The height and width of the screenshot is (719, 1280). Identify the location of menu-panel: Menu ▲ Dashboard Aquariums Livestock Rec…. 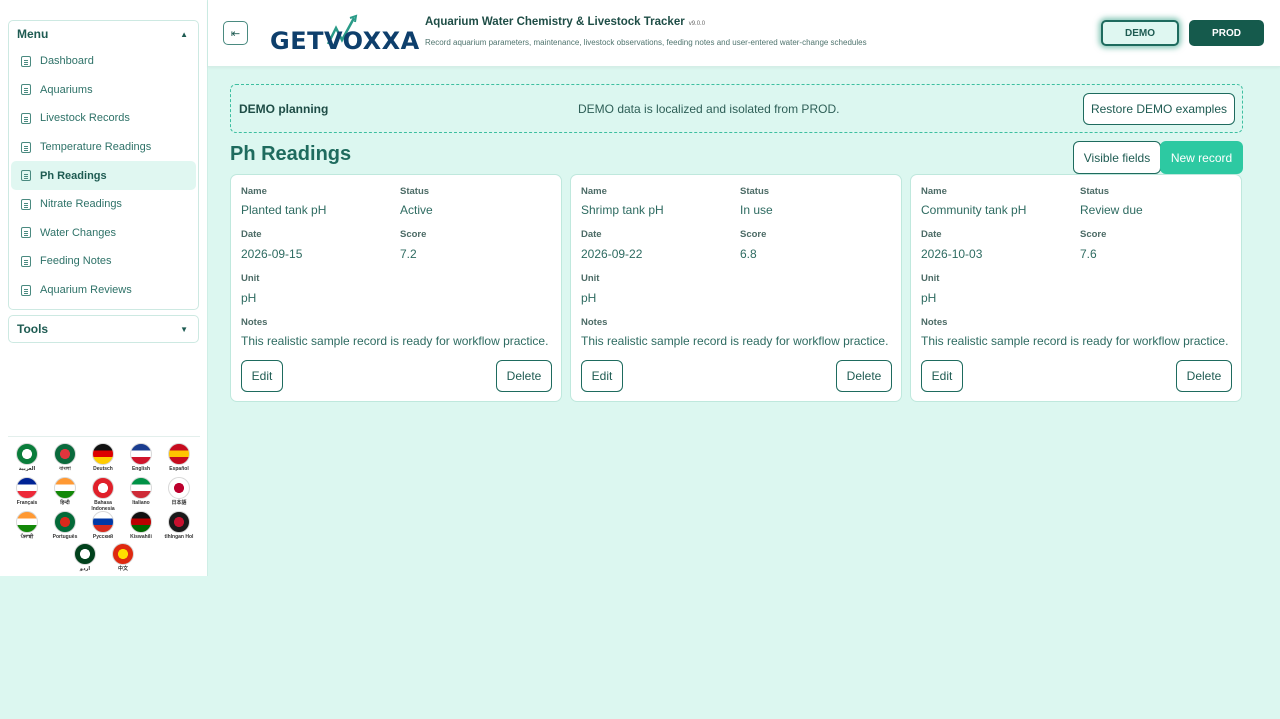
(103, 165).